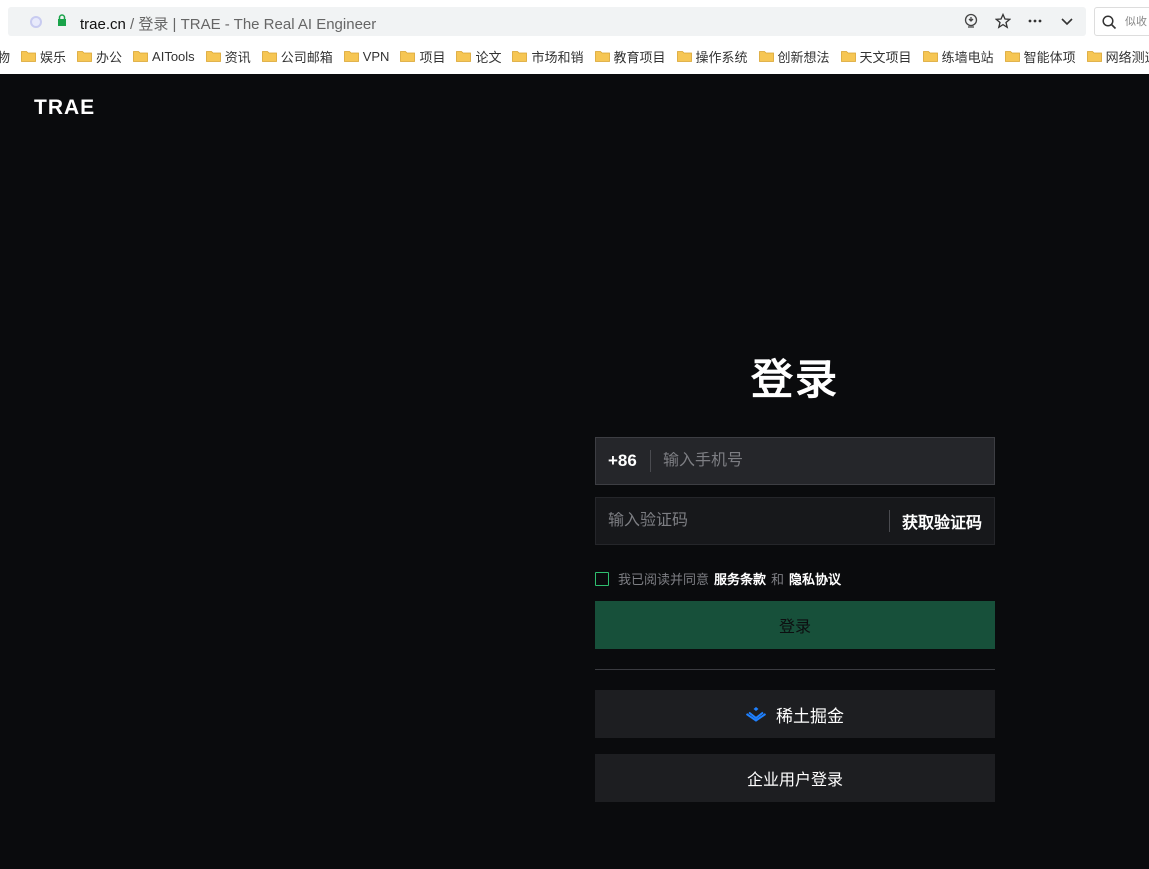 This screenshot has height=869, width=1149. I want to click on star-icon, so click(1003, 21).